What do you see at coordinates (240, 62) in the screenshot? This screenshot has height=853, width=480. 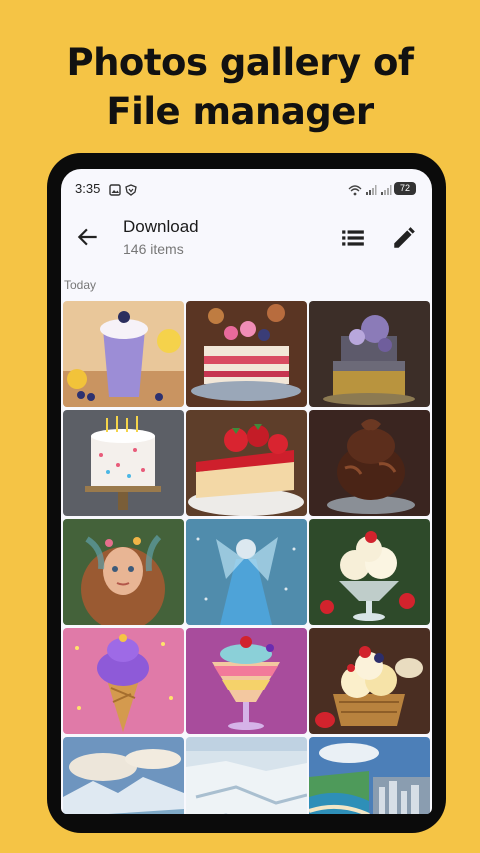 I see `headline-line-1: Photos gallery of` at bounding box center [240, 62].